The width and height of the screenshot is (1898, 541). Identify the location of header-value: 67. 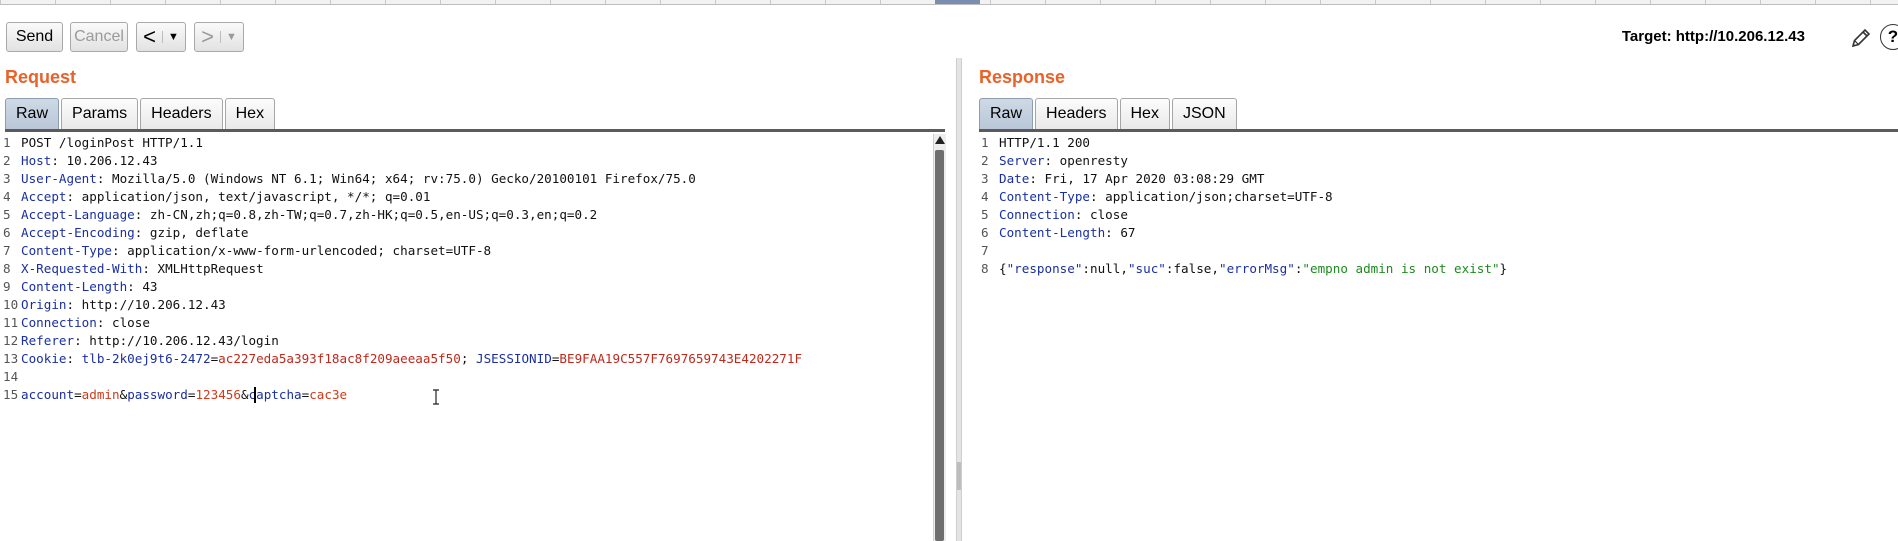
(1124, 232).